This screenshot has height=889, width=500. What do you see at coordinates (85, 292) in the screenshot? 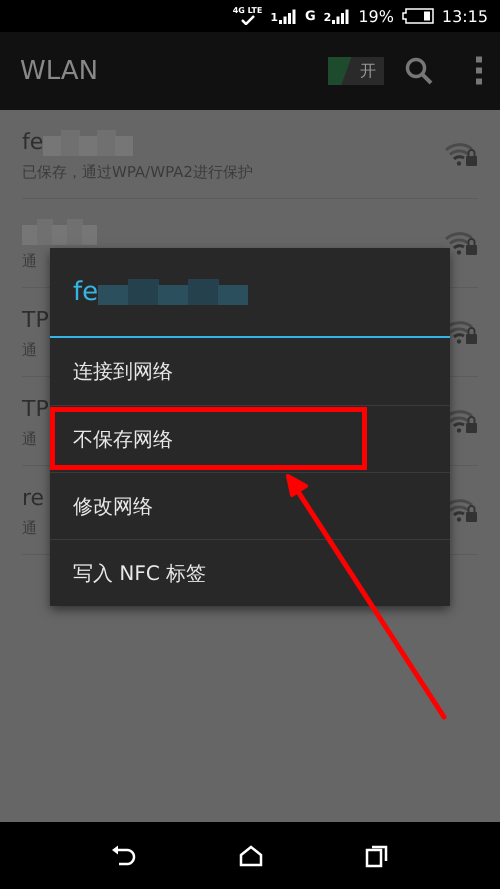
I see `dialog-title: fe` at bounding box center [85, 292].